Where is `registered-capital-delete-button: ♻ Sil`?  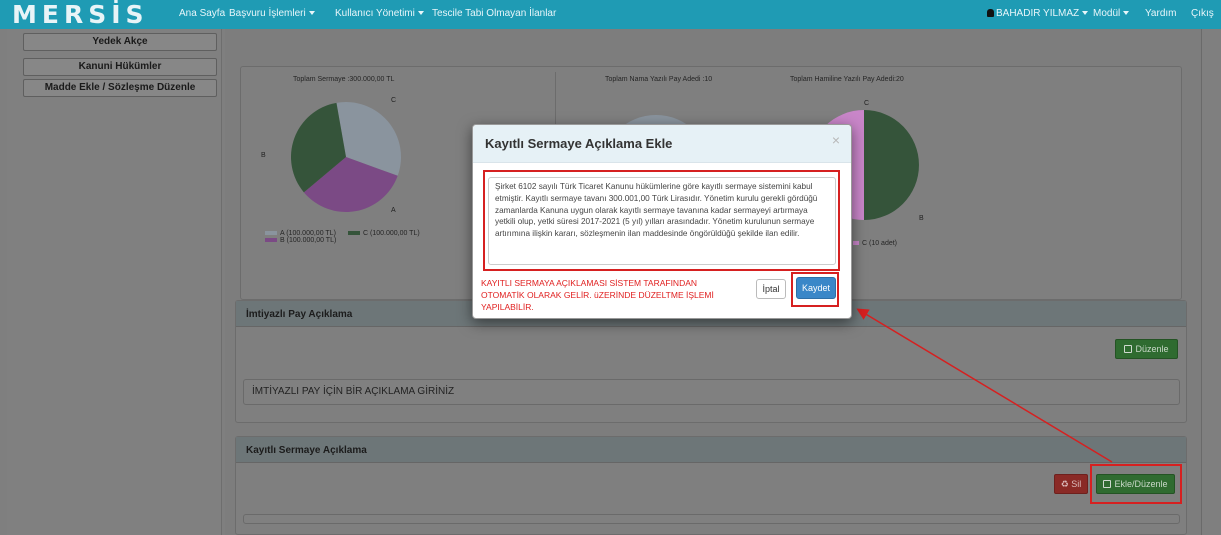
registered-capital-delete-button: ♻ Sil is located at coordinates (1071, 484).